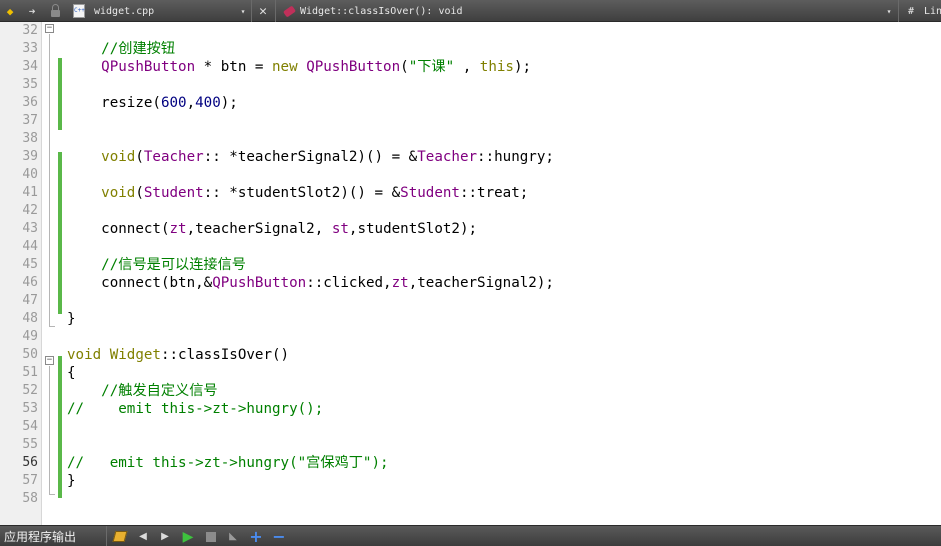 This screenshot has height=546, width=941. Describe the element at coordinates (169, 11) in the screenshot. I see `open-file-name: widget.cpp` at that location.